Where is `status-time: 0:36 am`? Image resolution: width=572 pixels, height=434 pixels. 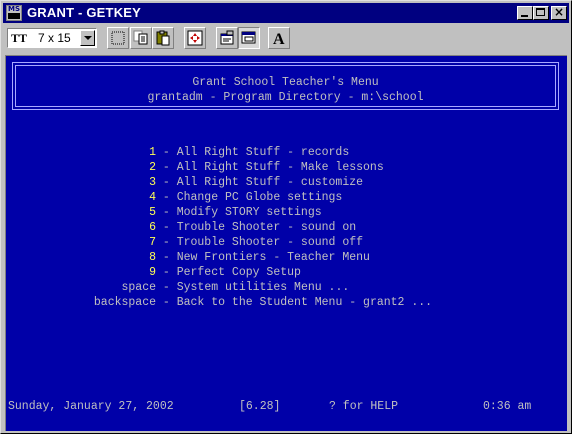
status-time: 0:36 am is located at coordinates (507, 406).